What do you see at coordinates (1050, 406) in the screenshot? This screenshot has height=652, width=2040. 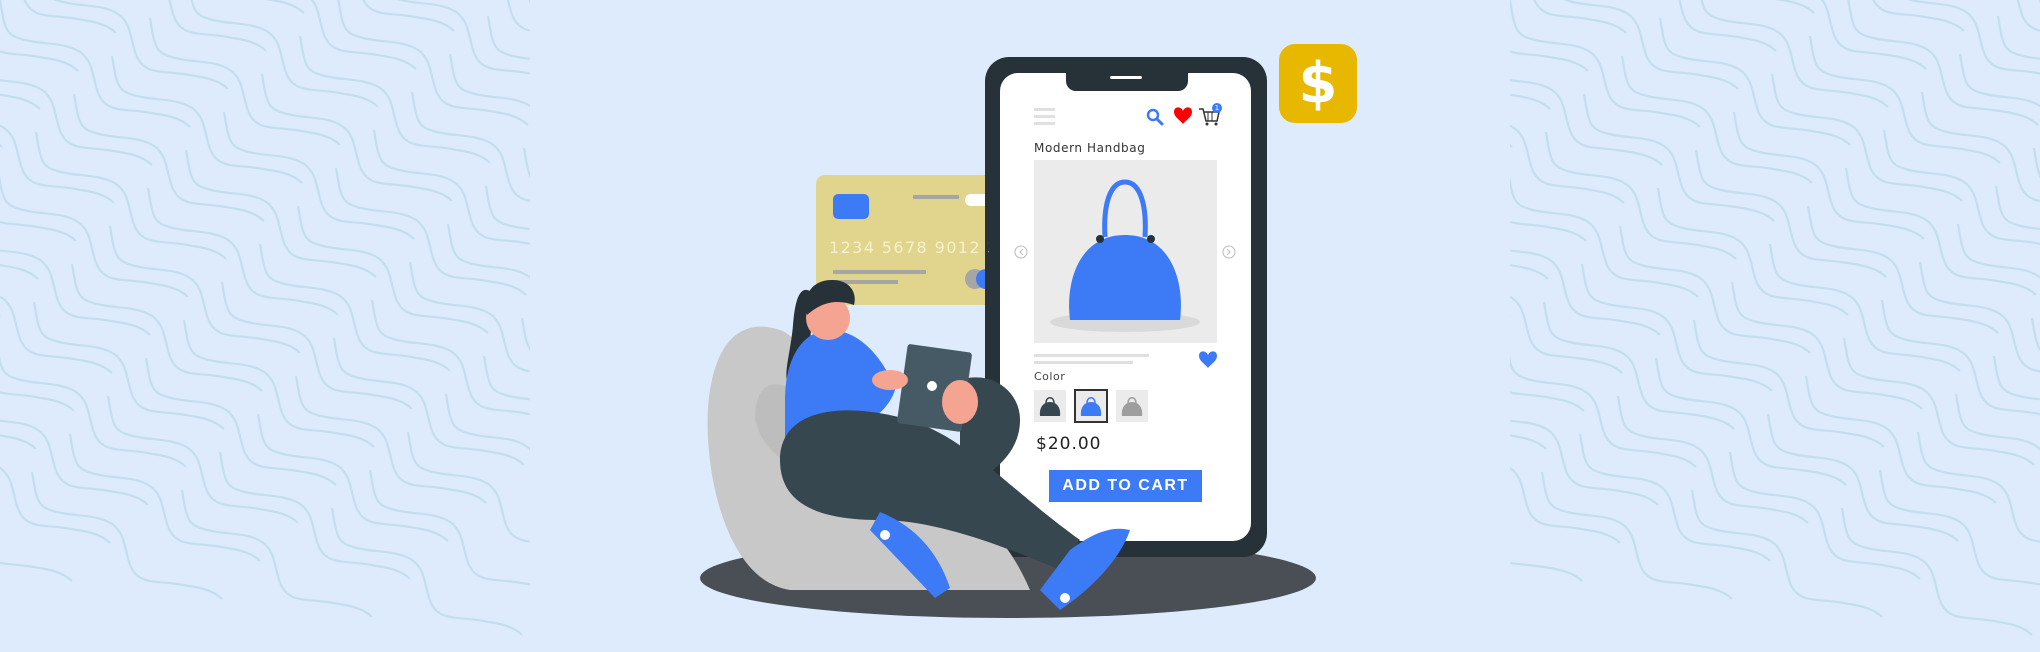 I see `color-swatch-dark-slate` at bounding box center [1050, 406].